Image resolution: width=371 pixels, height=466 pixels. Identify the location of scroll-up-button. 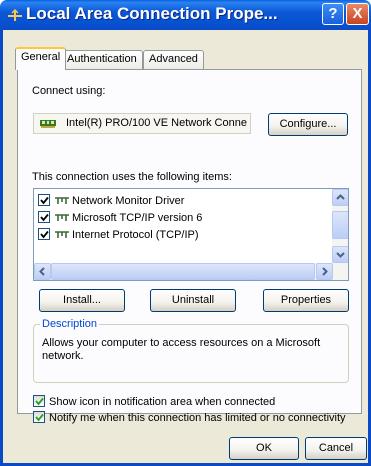
(340, 197).